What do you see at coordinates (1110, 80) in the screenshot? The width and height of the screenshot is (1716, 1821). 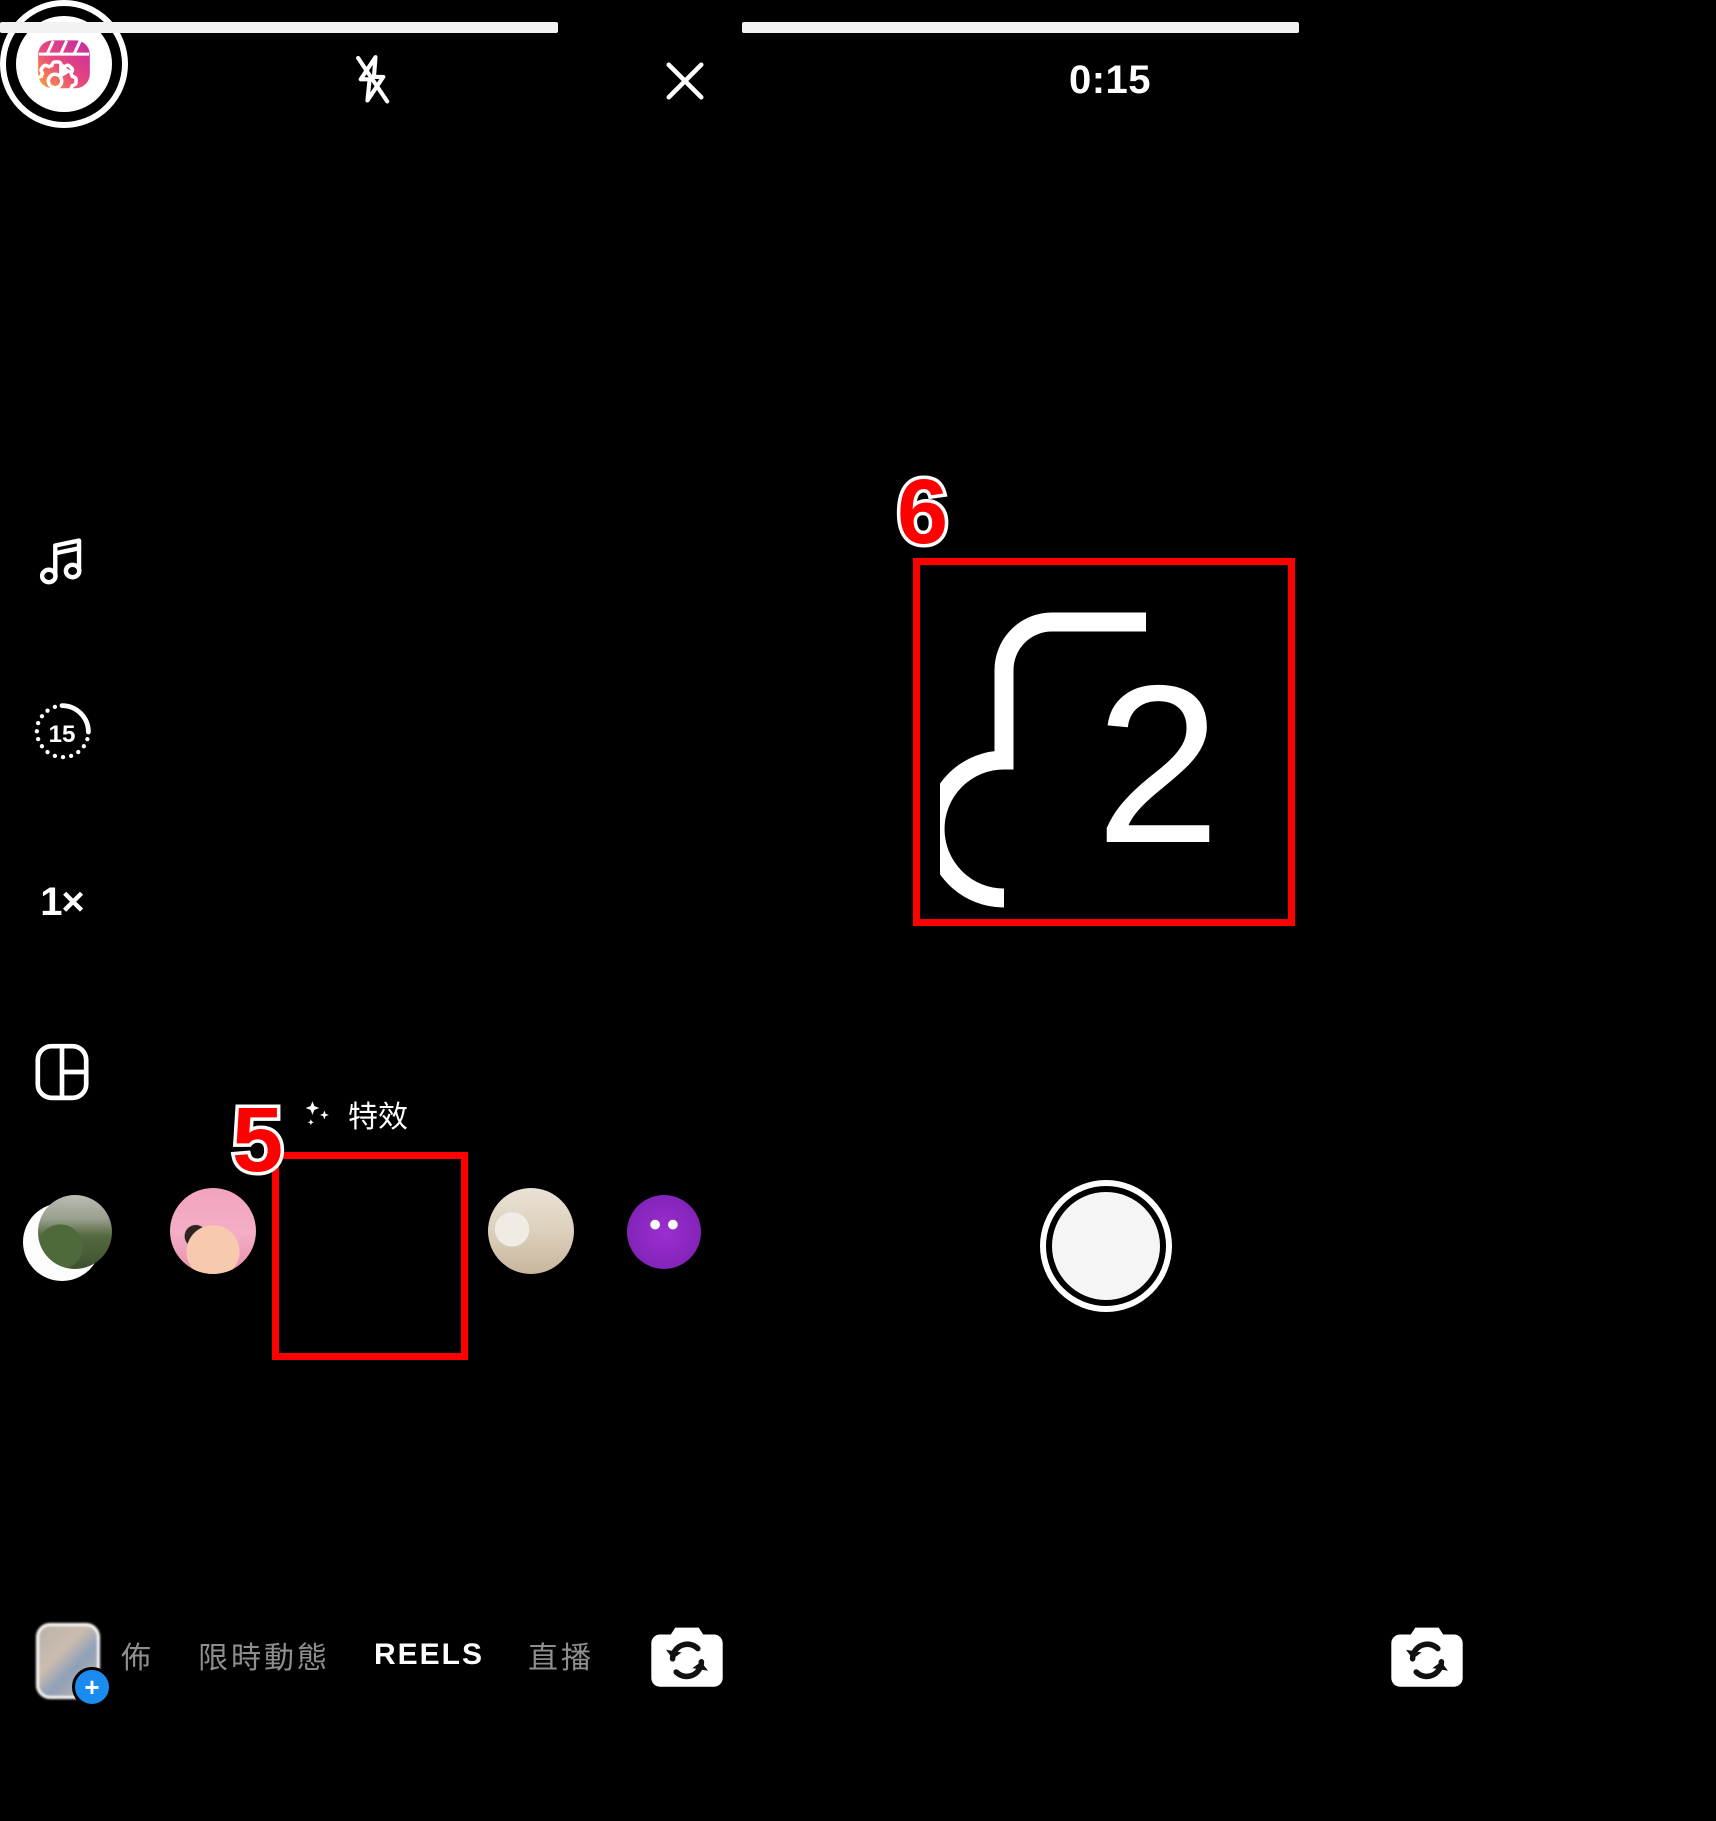 I see `recording-timer: 0:15` at bounding box center [1110, 80].